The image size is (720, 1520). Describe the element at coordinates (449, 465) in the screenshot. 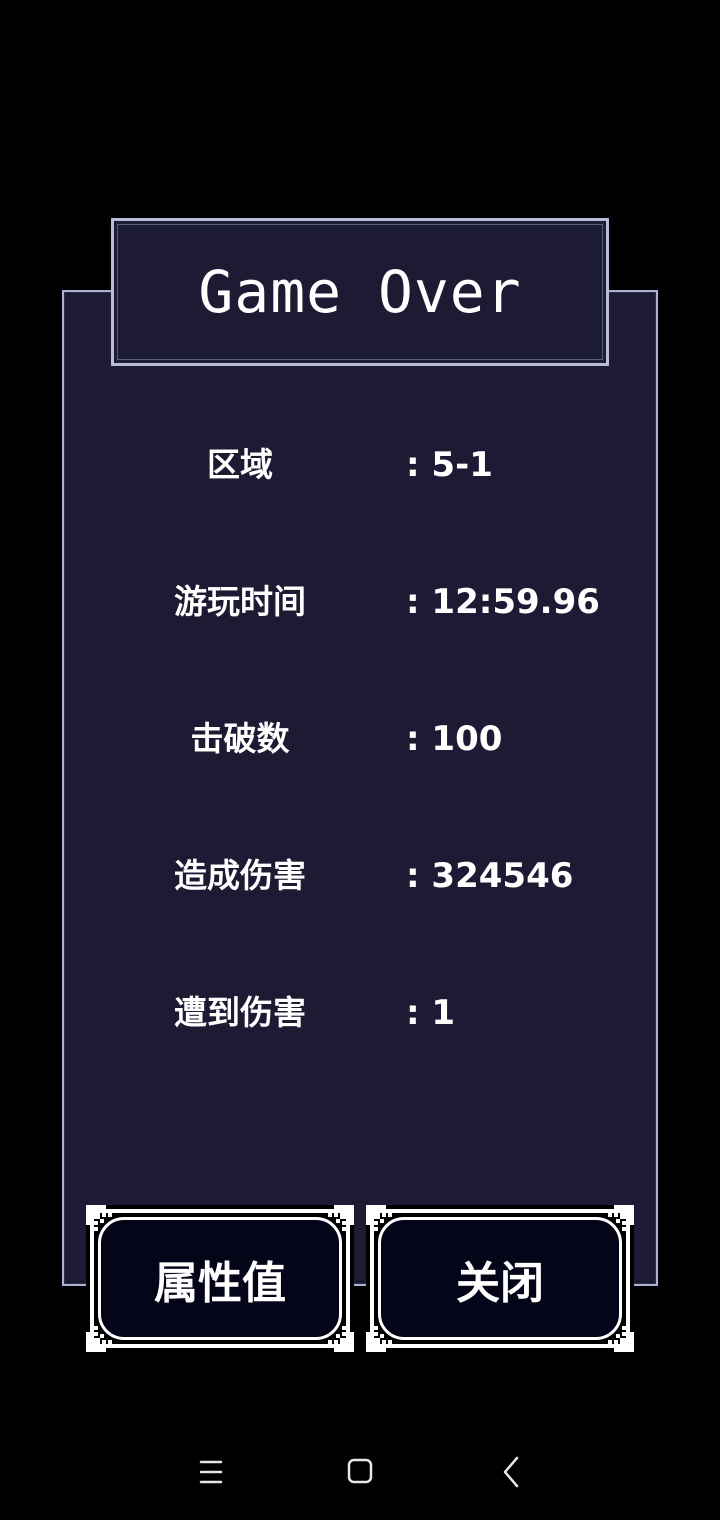

I see `stat-value-area: : 5-1` at that location.